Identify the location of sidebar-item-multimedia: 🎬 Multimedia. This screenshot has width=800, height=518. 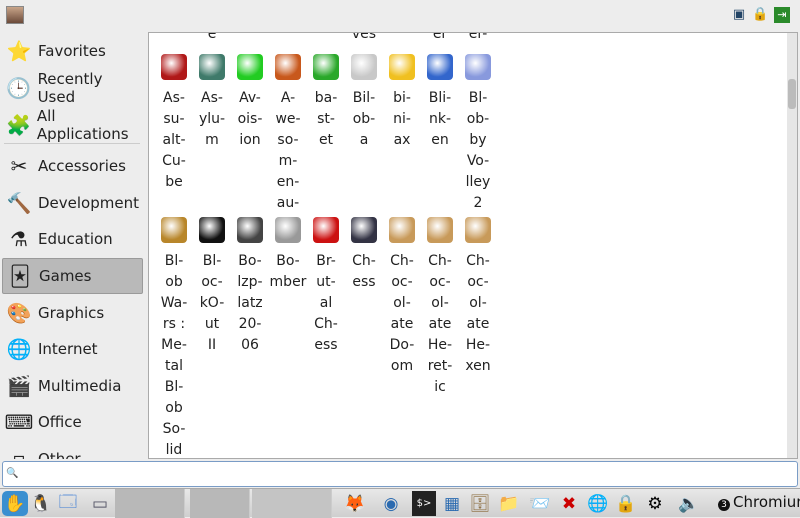
(72, 386).